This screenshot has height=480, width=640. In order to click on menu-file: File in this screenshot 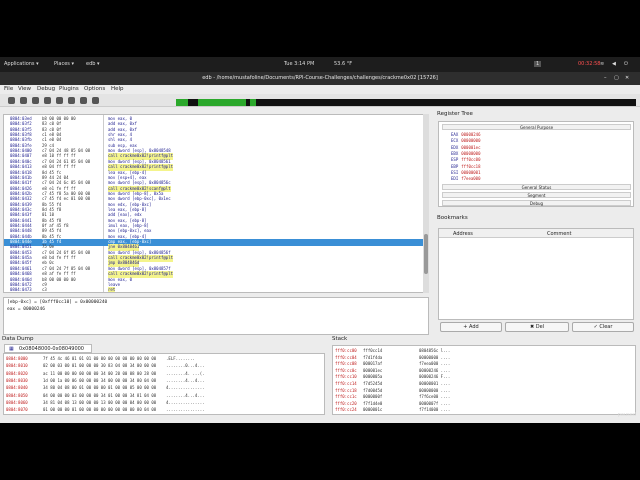, I will do `click(8, 89)`.